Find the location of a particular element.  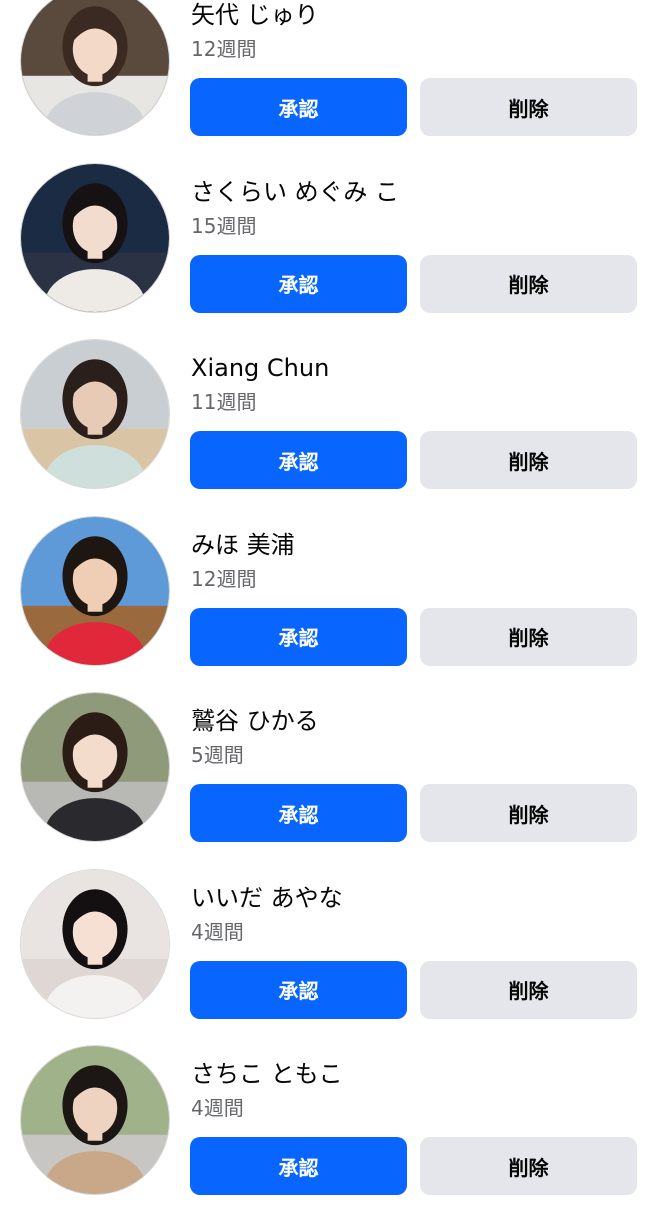

requester-name: 鷲谷 ひかる is located at coordinates (255, 721).